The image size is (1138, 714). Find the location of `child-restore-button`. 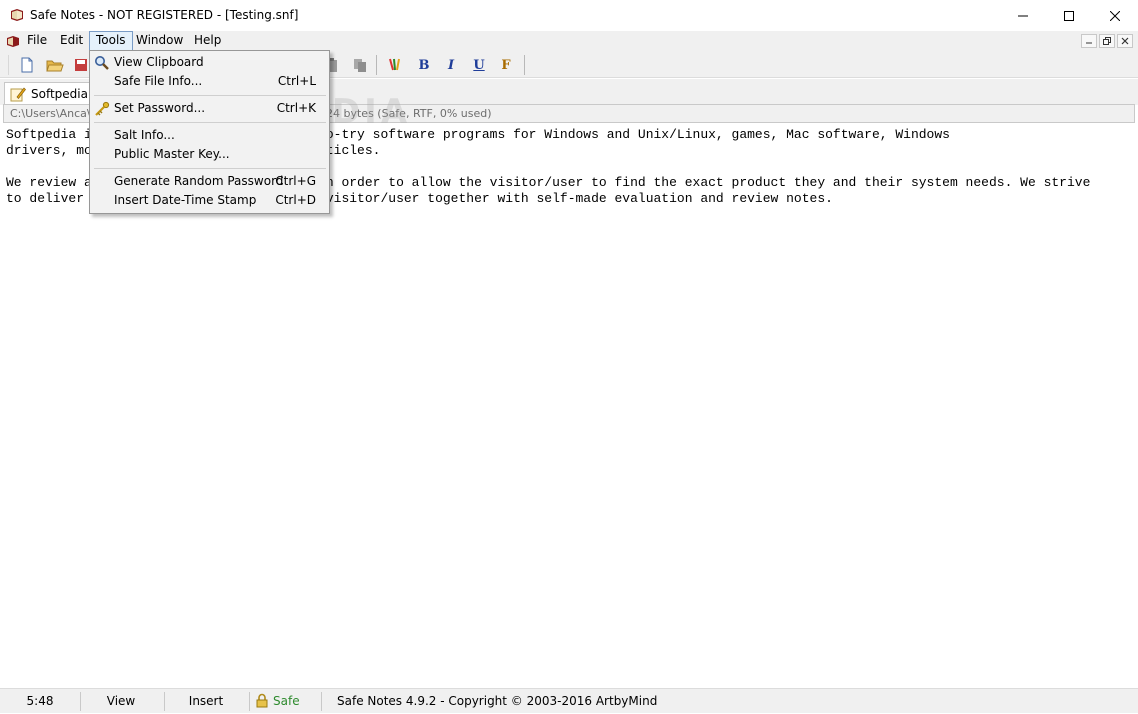

child-restore-button is located at coordinates (1107, 41).